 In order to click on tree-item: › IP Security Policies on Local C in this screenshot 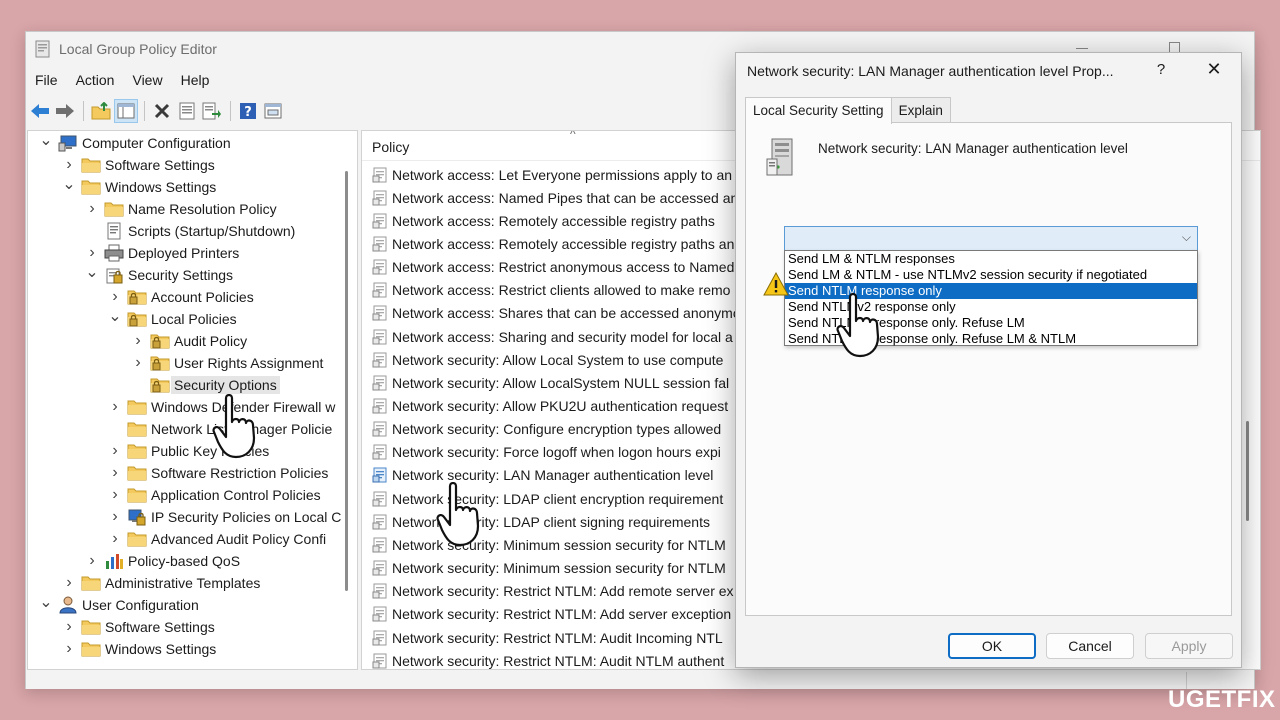, I will do `click(224, 517)`.